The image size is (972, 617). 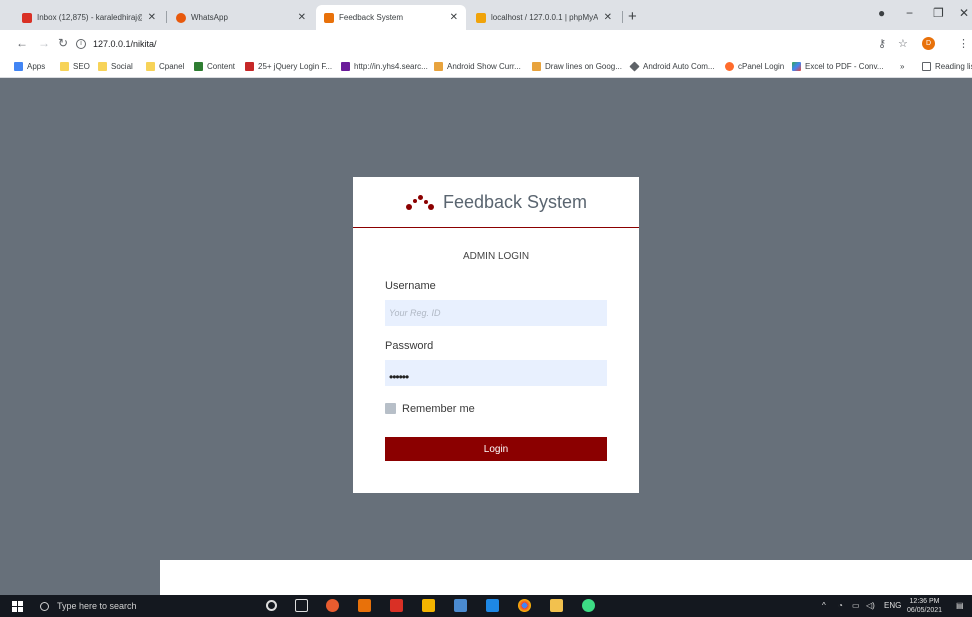 What do you see at coordinates (566, 577) in the screenshot?
I see `footer-panel` at bounding box center [566, 577].